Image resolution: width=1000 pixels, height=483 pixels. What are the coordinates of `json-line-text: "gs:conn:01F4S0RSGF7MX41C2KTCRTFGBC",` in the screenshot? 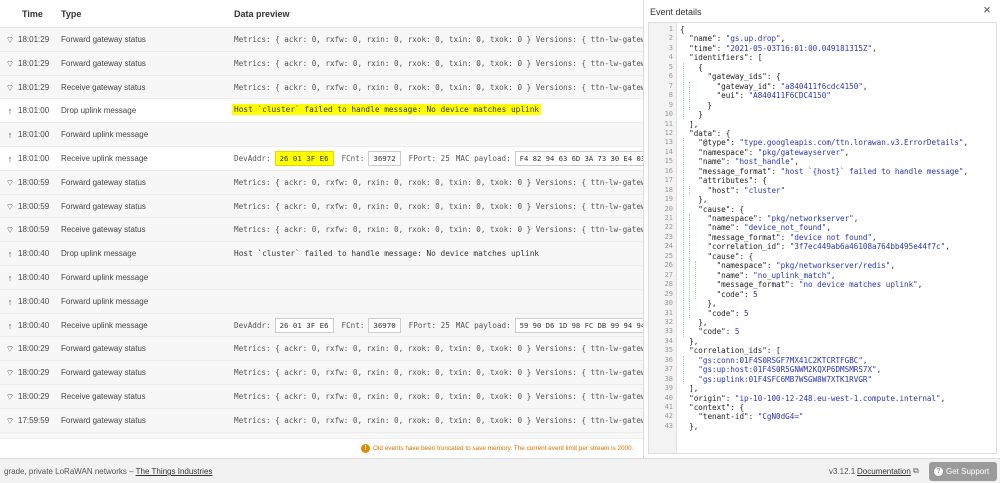 It's located at (783, 360).